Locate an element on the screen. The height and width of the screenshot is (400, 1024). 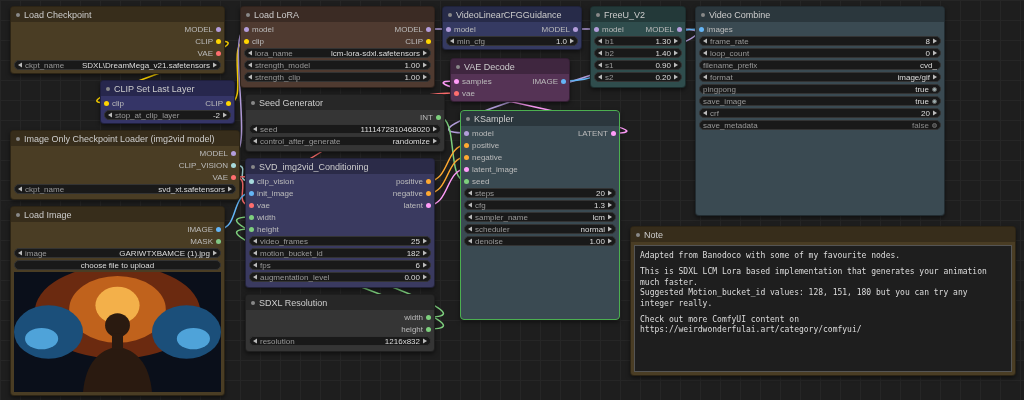
number-widget: seed 1111472810468020 is located at coordinates (345, 129).